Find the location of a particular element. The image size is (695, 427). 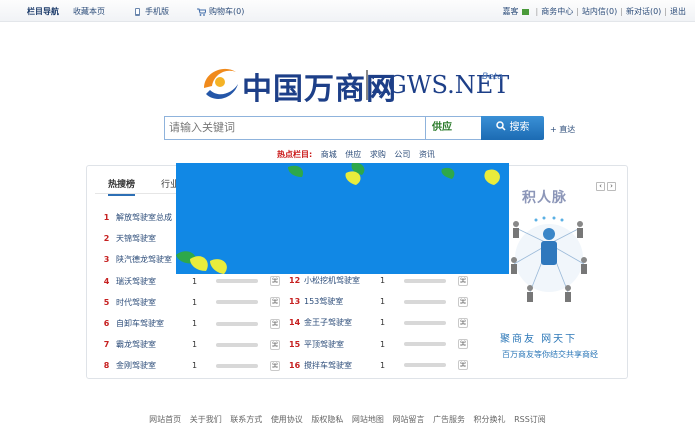

site-logo: 中国万商网 ZGWS.NET Beta is located at coordinates (368, 83).